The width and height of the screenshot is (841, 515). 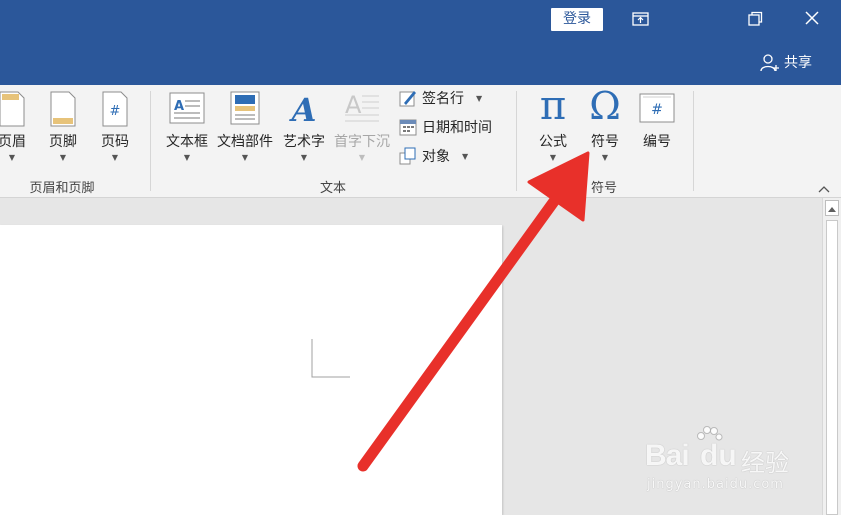 What do you see at coordinates (187, 131) in the screenshot?
I see `textbox-button: A 文本框 ▼` at bounding box center [187, 131].